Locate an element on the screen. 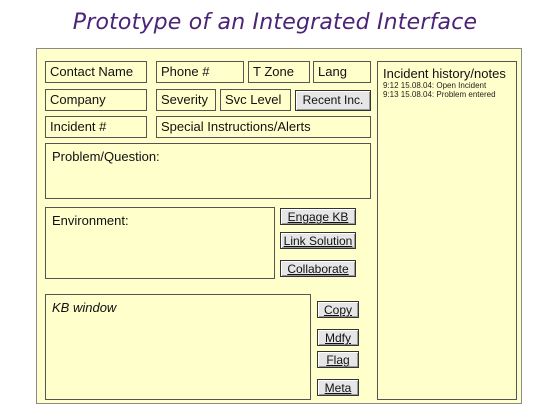 This screenshot has height=413, width=550. time-zone-field: T Zone is located at coordinates (279, 72).